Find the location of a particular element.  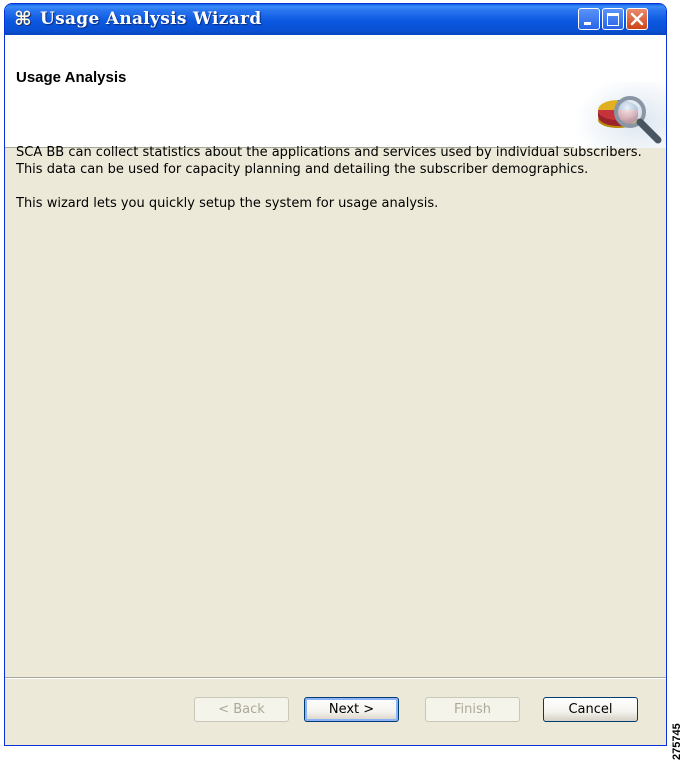

figure-id: 275745 is located at coordinates (677, 741).